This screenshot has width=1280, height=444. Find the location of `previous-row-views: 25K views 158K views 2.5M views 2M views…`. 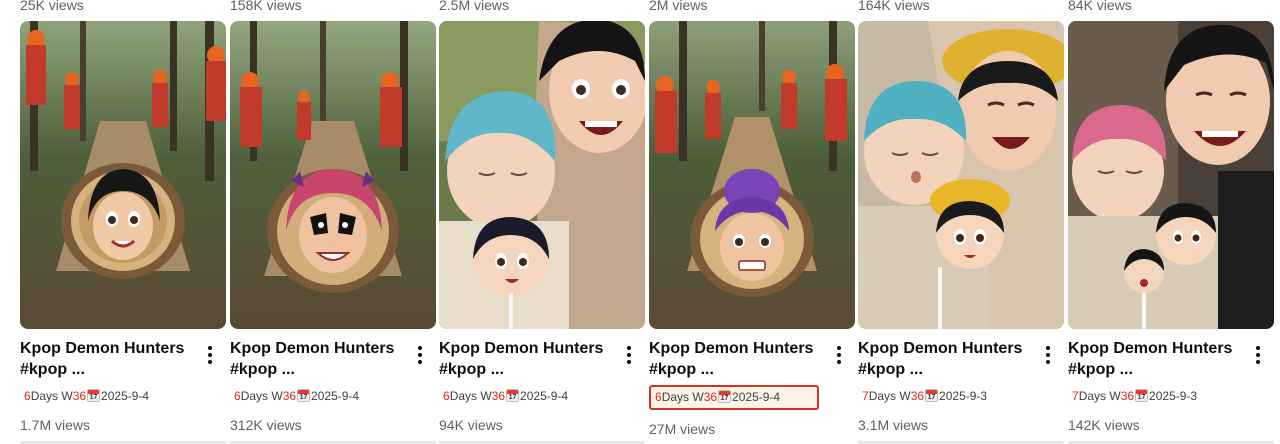

previous-row-views: 25K views 158K views 2.5M views 2M views… is located at coordinates (640, 7).